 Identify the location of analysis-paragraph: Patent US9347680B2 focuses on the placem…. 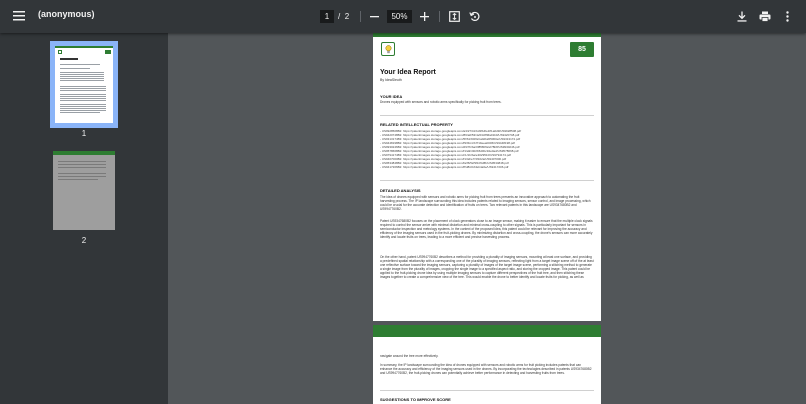
(486, 229).